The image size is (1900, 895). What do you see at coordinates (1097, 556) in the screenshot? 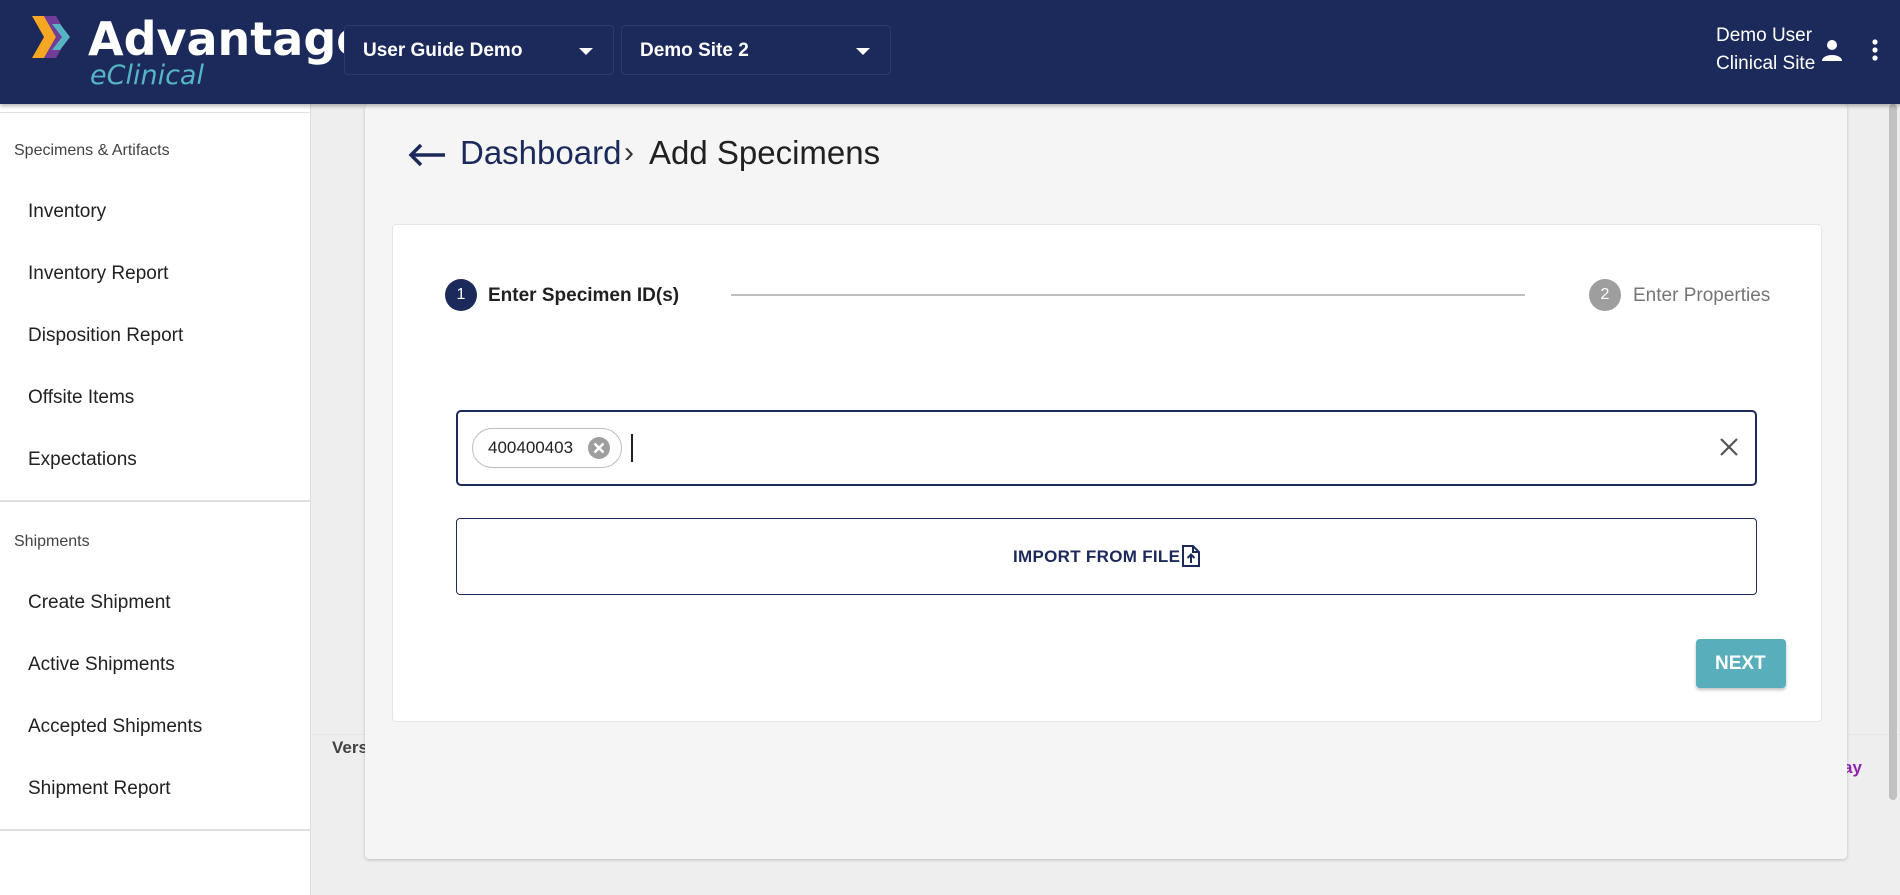
I see `import-from-file-label: IMPORT FROM FILE` at bounding box center [1097, 556].